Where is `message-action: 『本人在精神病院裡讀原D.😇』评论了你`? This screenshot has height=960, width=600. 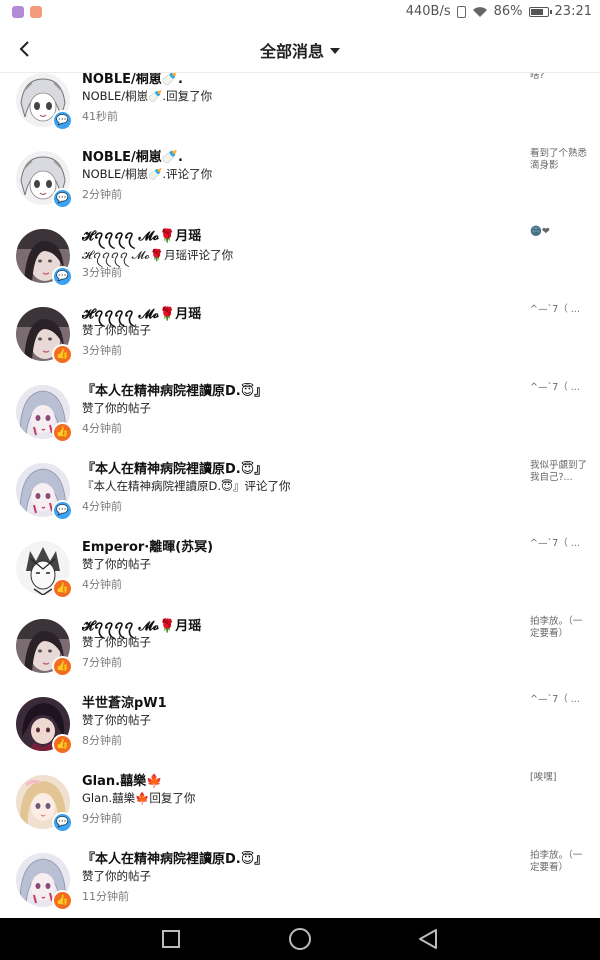
message-action: 『本人在精神病院裡讀原D.😇』评论了你 is located at coordinates (186, 486).